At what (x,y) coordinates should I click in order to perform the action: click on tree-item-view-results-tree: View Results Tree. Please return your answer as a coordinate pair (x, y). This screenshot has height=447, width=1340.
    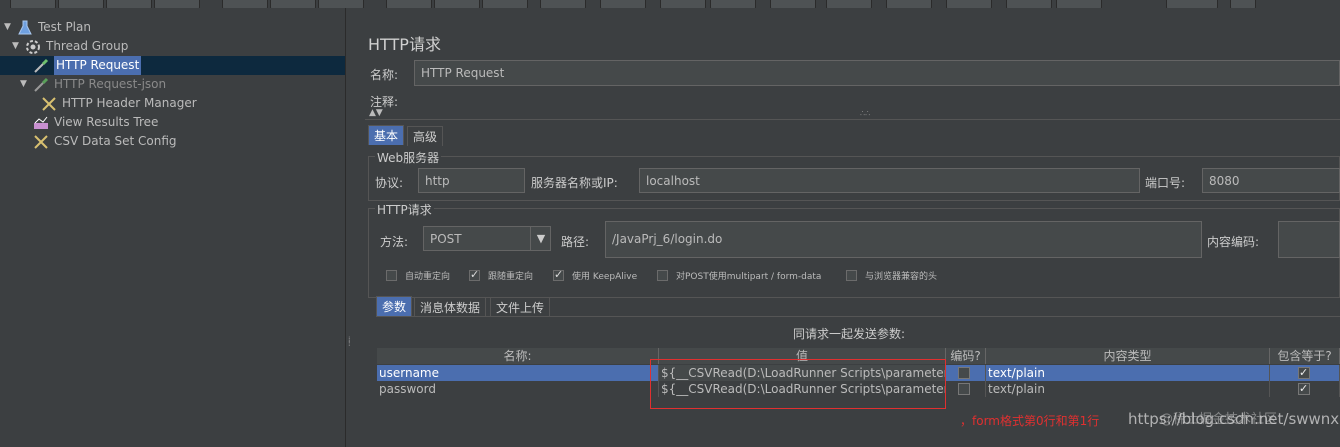
    Looking at the image, I should click on (95, 122).